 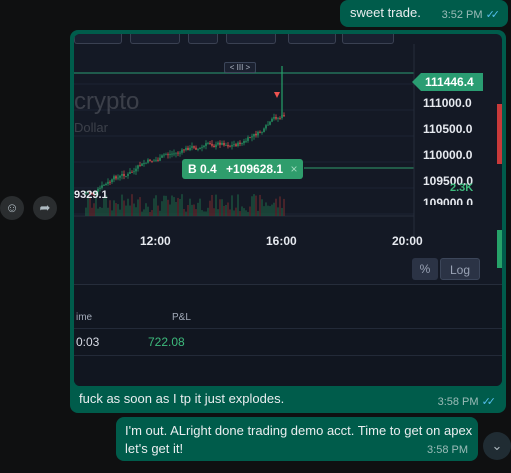 What do you see at coordinates (462, 188) in the screenshot?
I see `volume-label: 2.3K` at bounding box center [462, 188].